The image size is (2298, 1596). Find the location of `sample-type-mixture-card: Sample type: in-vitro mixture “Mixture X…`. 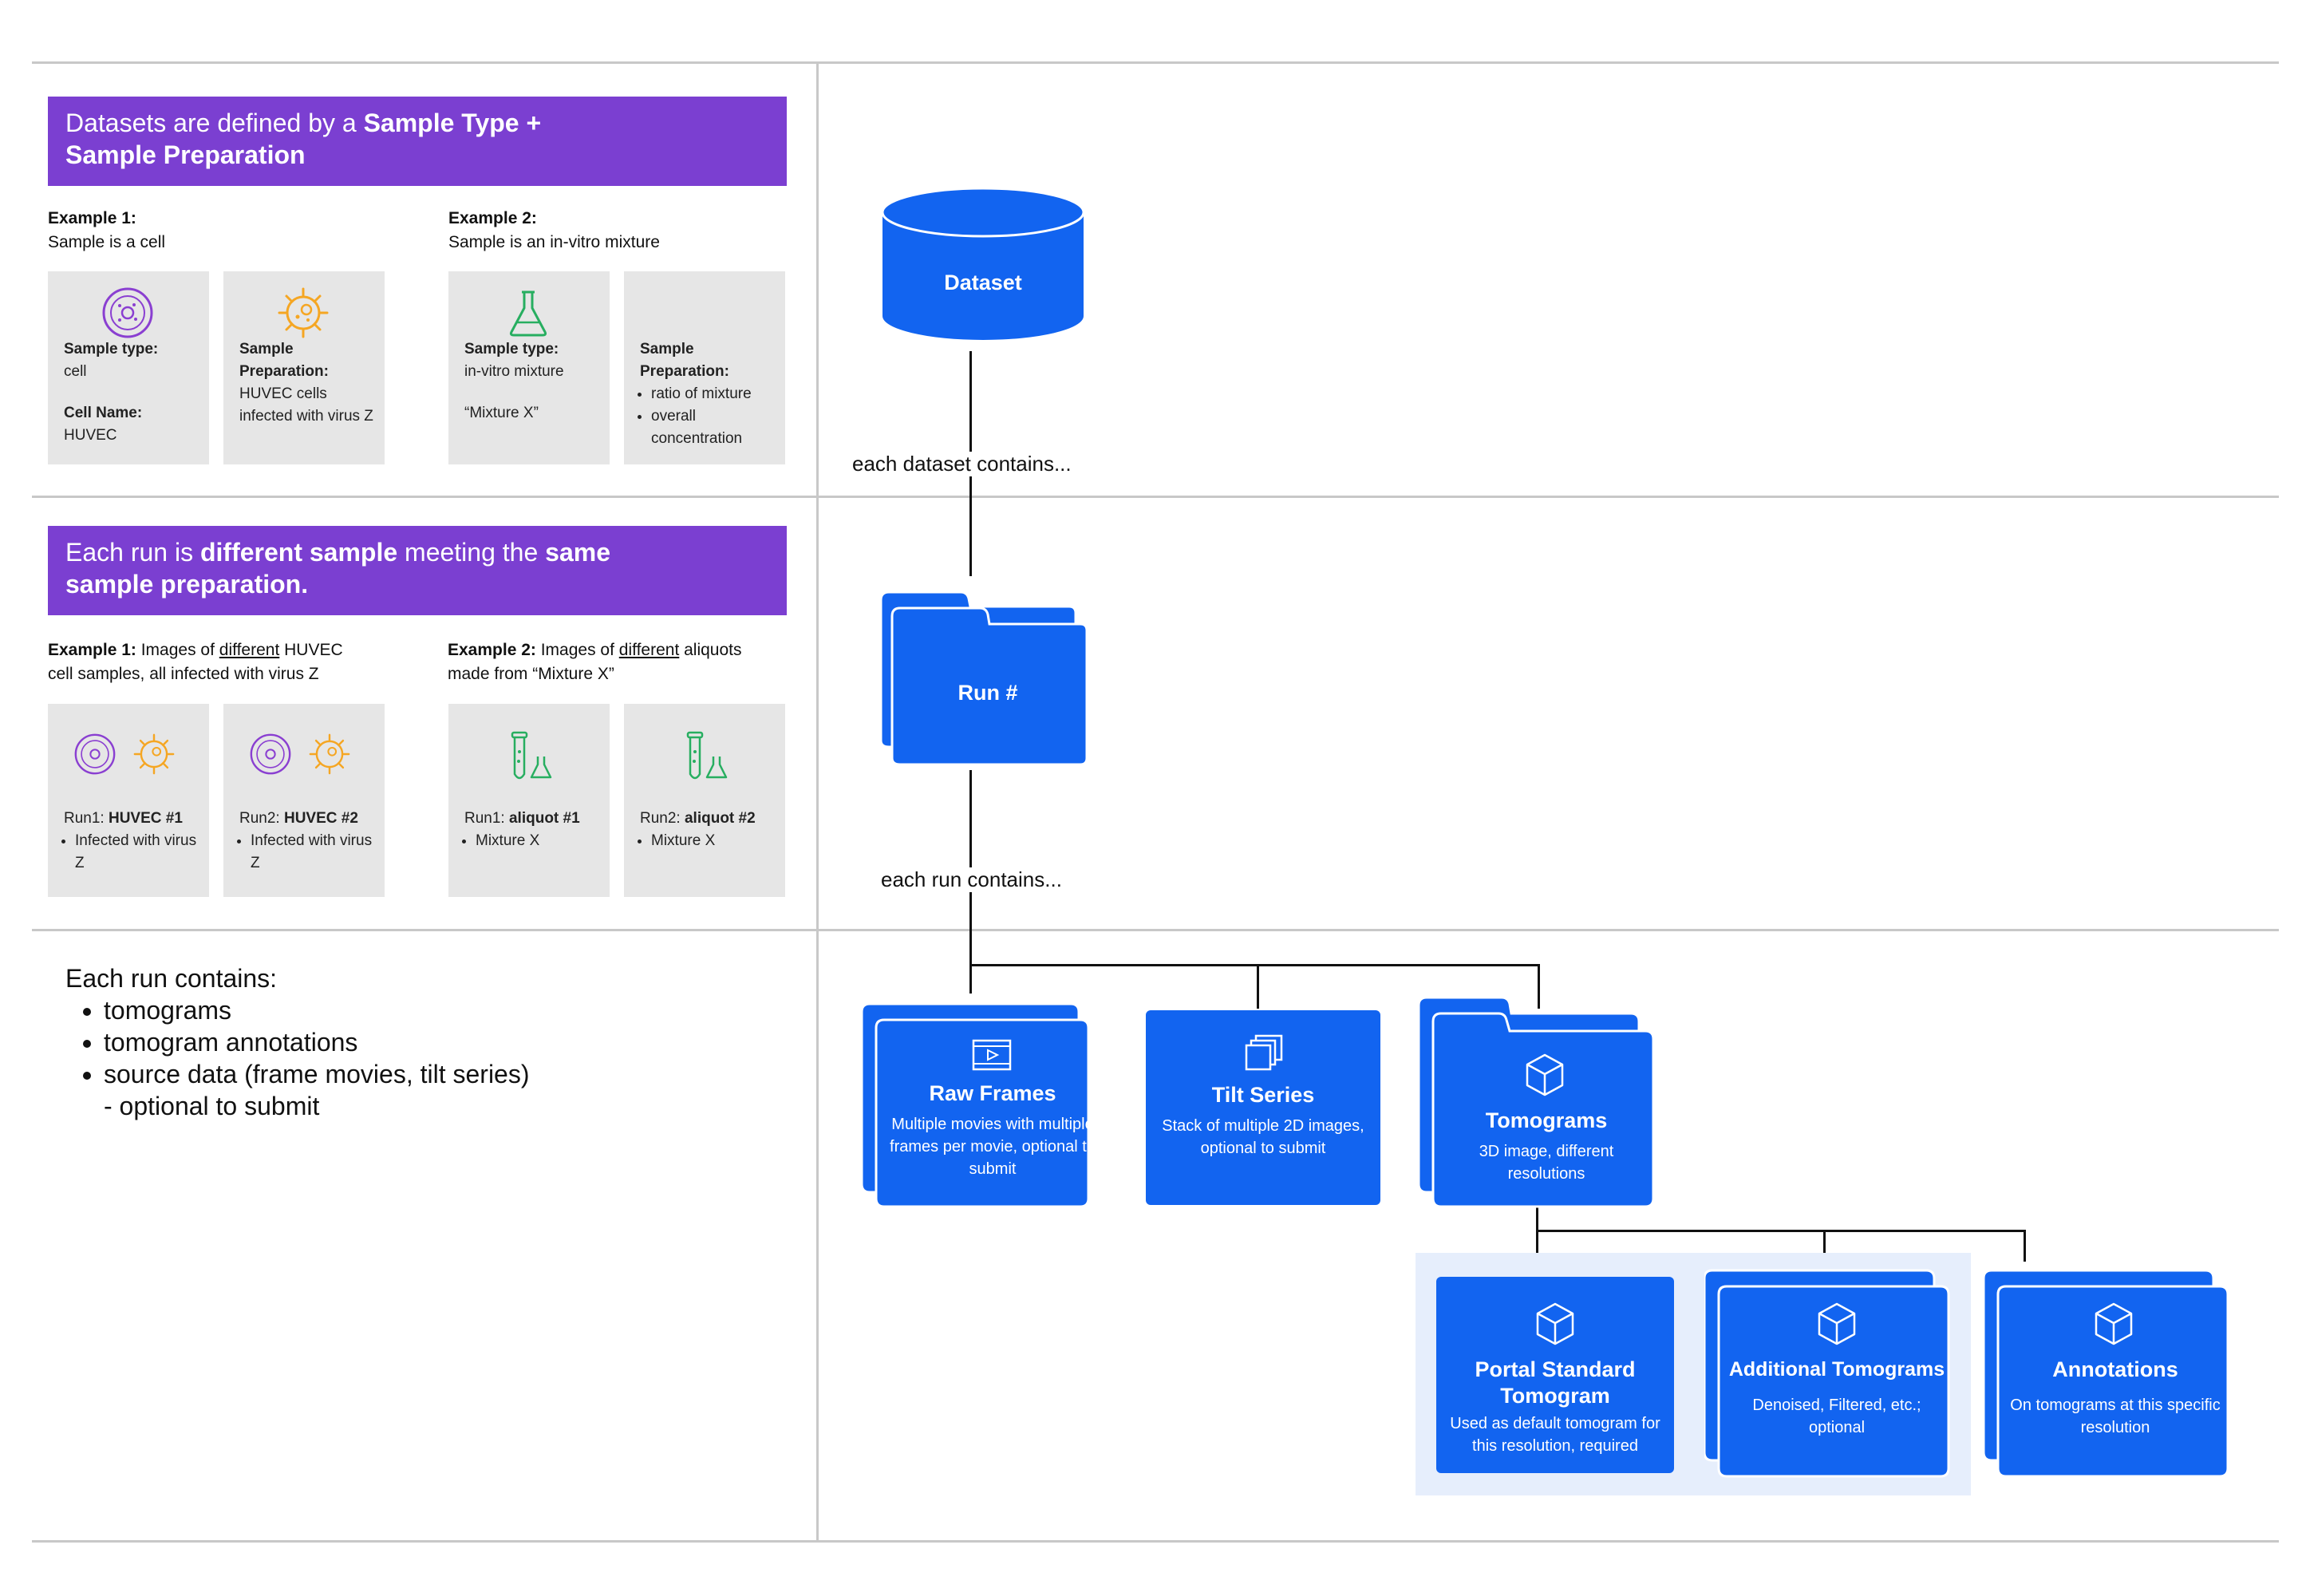

sample-type-mixture-card: Sample type: in-vitro mixture “Mixture X… is located at coordinates (529, 367).